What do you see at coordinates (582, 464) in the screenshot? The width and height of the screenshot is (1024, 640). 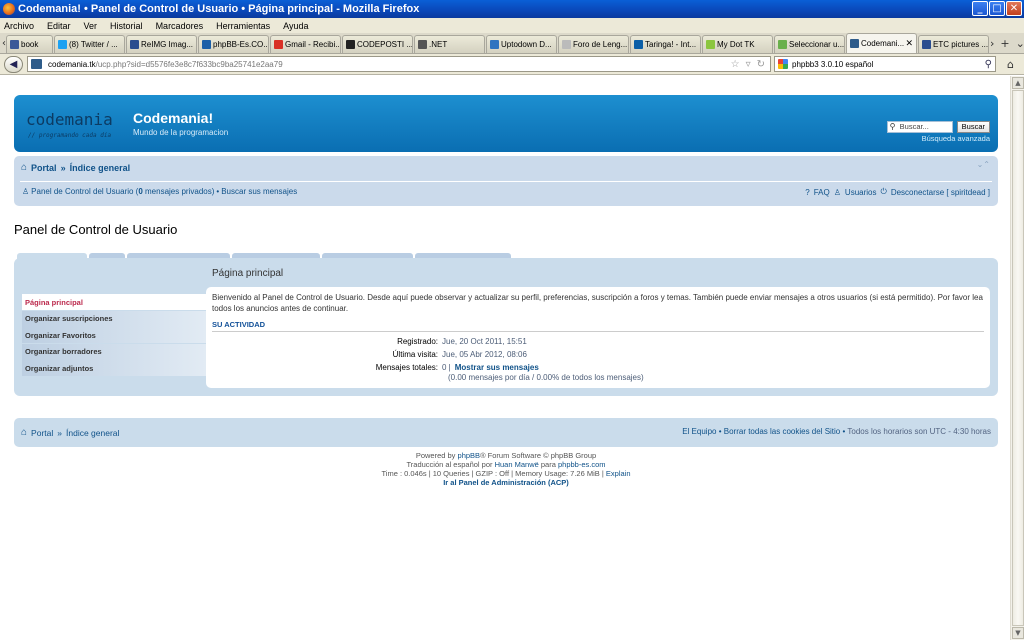 I see `phpbb-es-link: phpbb-es.com` at bounding box center [582, 464].